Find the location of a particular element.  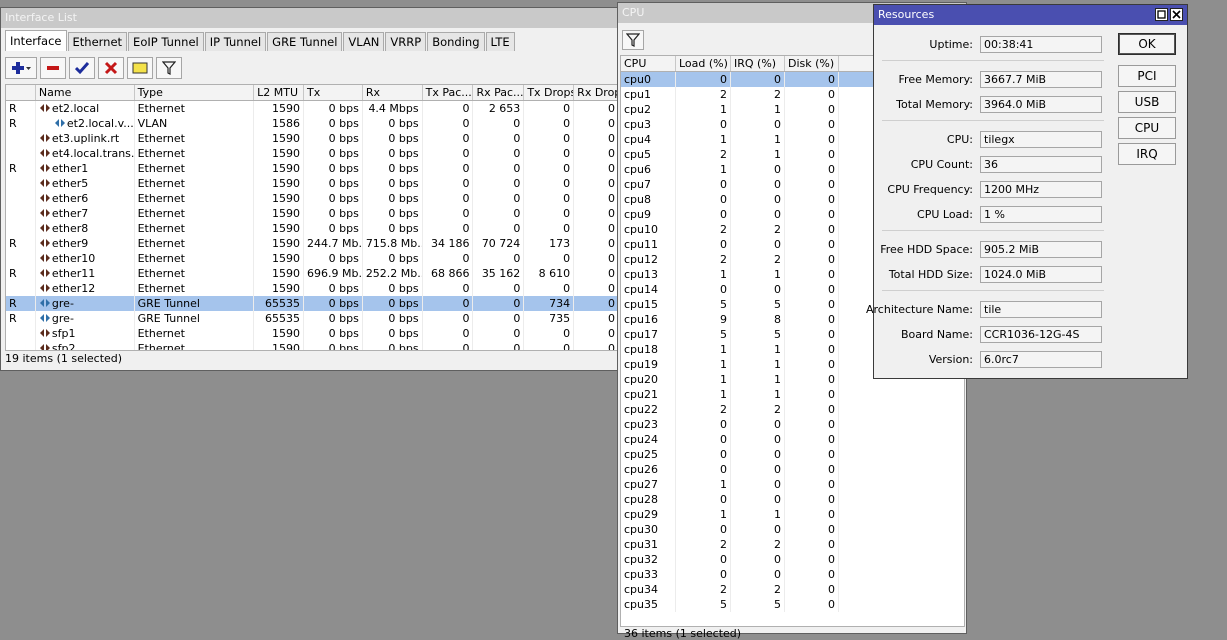

ok-button: OK is located at coordinates (1147, 44).